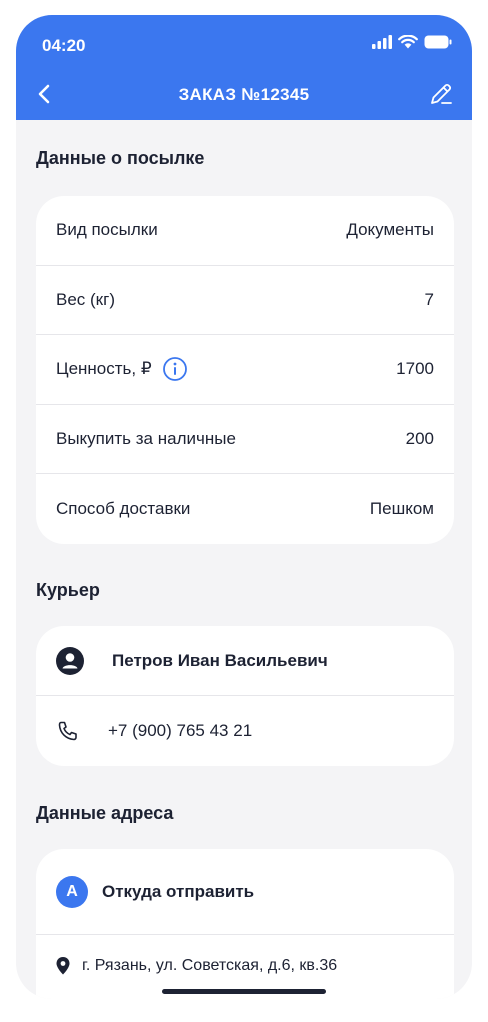  Describe the element at coordinates (382, 42) in the screenshot. I see `signal-icon` at that location.